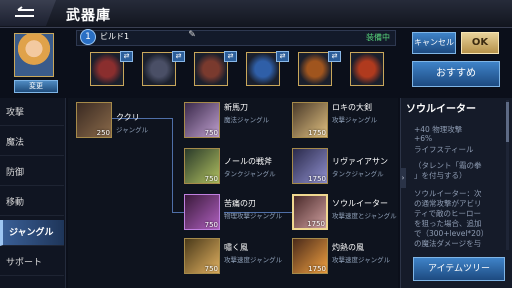  Describe the element at coordinates (192, 36) in the screenshot. I see `pencil-icon: ✎` at that location.